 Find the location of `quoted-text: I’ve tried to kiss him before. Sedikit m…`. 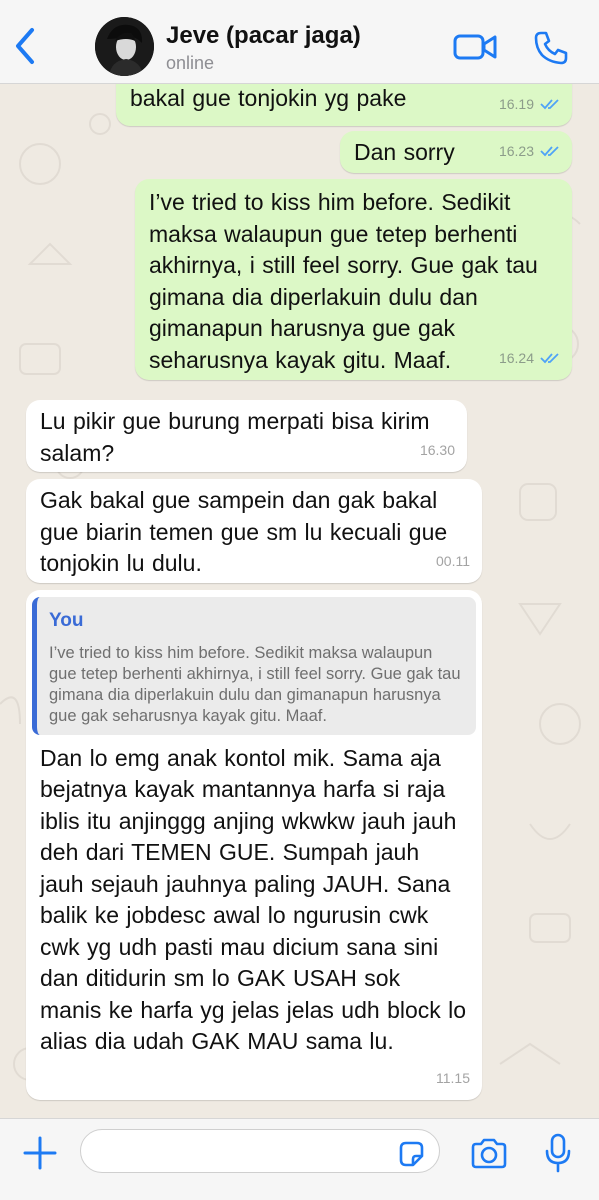

quoted-text: I’ve tried to kiss him before. Sedikit m… is located at coordinates (255, 684).